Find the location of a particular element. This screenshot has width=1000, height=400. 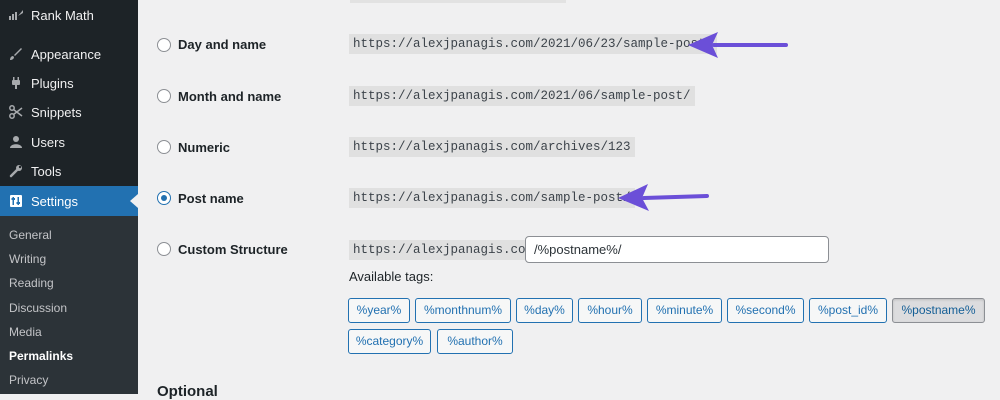

sidebar-item-tools: Tools is located at coordinates (69, 171).